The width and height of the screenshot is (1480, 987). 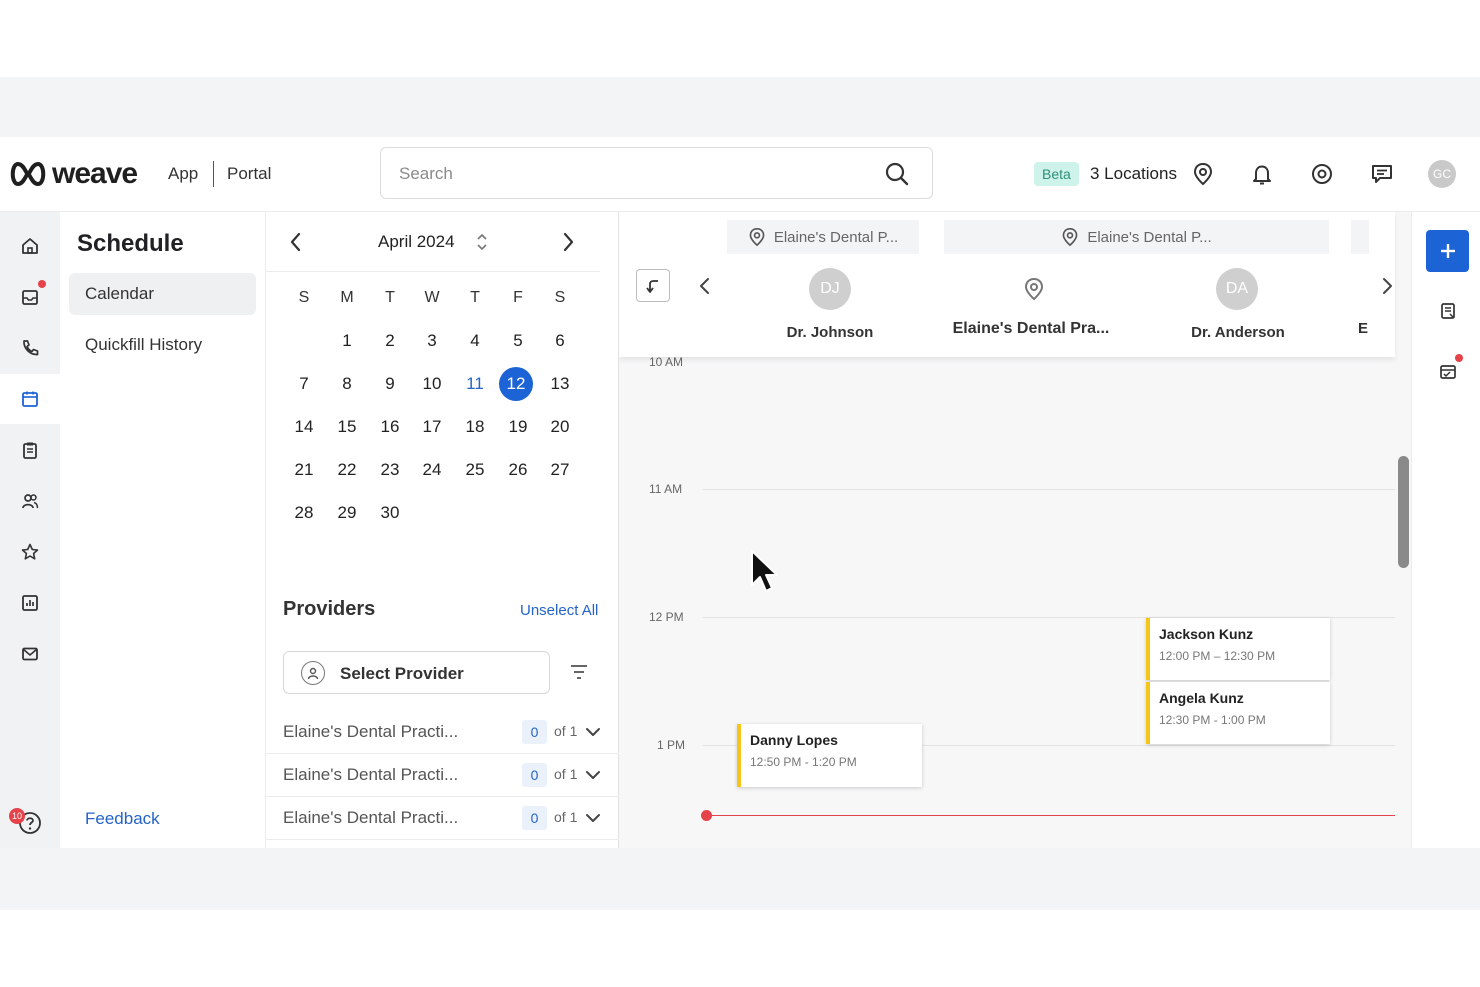 I want to click on calendar-day: 7, so click(x=304, y=384).